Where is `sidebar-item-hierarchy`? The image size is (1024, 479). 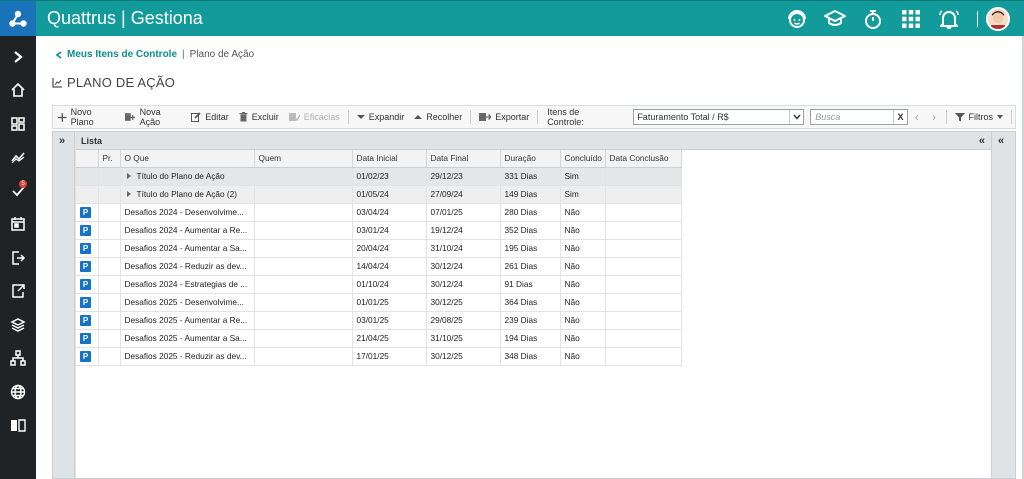
sidebar-item-hierarchy is located at coordinates (18, 359).